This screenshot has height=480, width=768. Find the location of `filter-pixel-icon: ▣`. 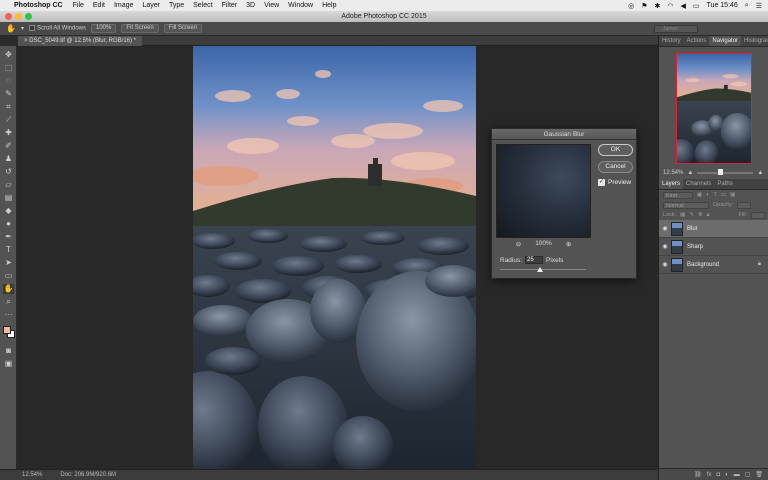

filter-pixel-icon: ▣ is located at coordinates (699, 195).